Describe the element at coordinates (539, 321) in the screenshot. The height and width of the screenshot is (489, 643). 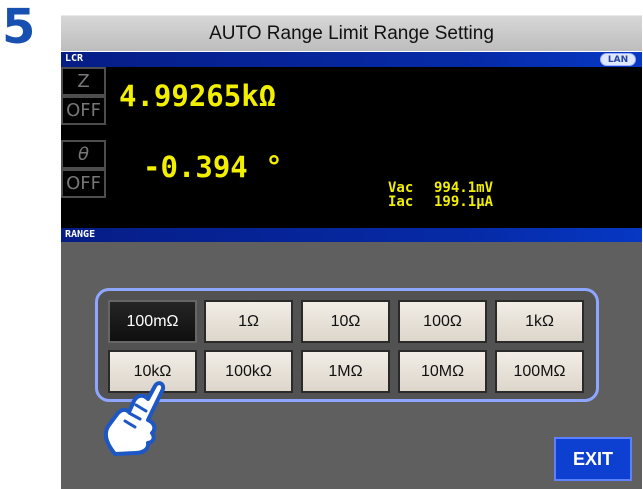
I see `range-button-1k: 1kΩ` at that location.